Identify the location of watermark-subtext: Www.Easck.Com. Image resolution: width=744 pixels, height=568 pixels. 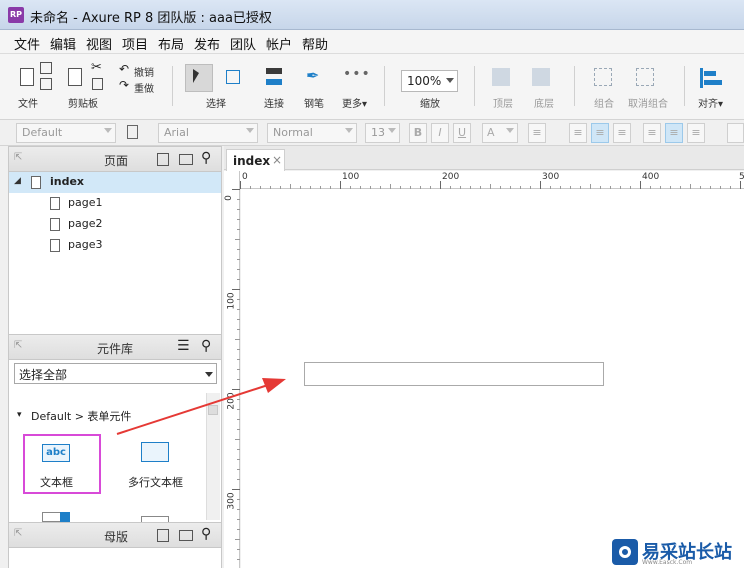
(667, 562).